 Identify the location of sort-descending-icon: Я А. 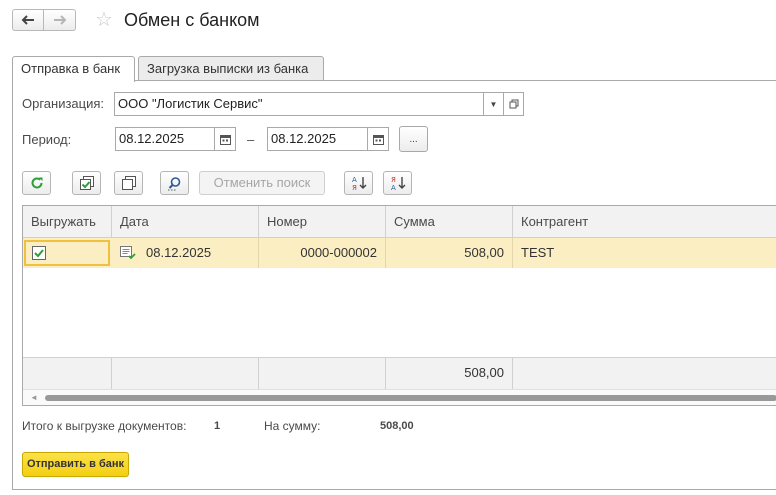
(398, 183).